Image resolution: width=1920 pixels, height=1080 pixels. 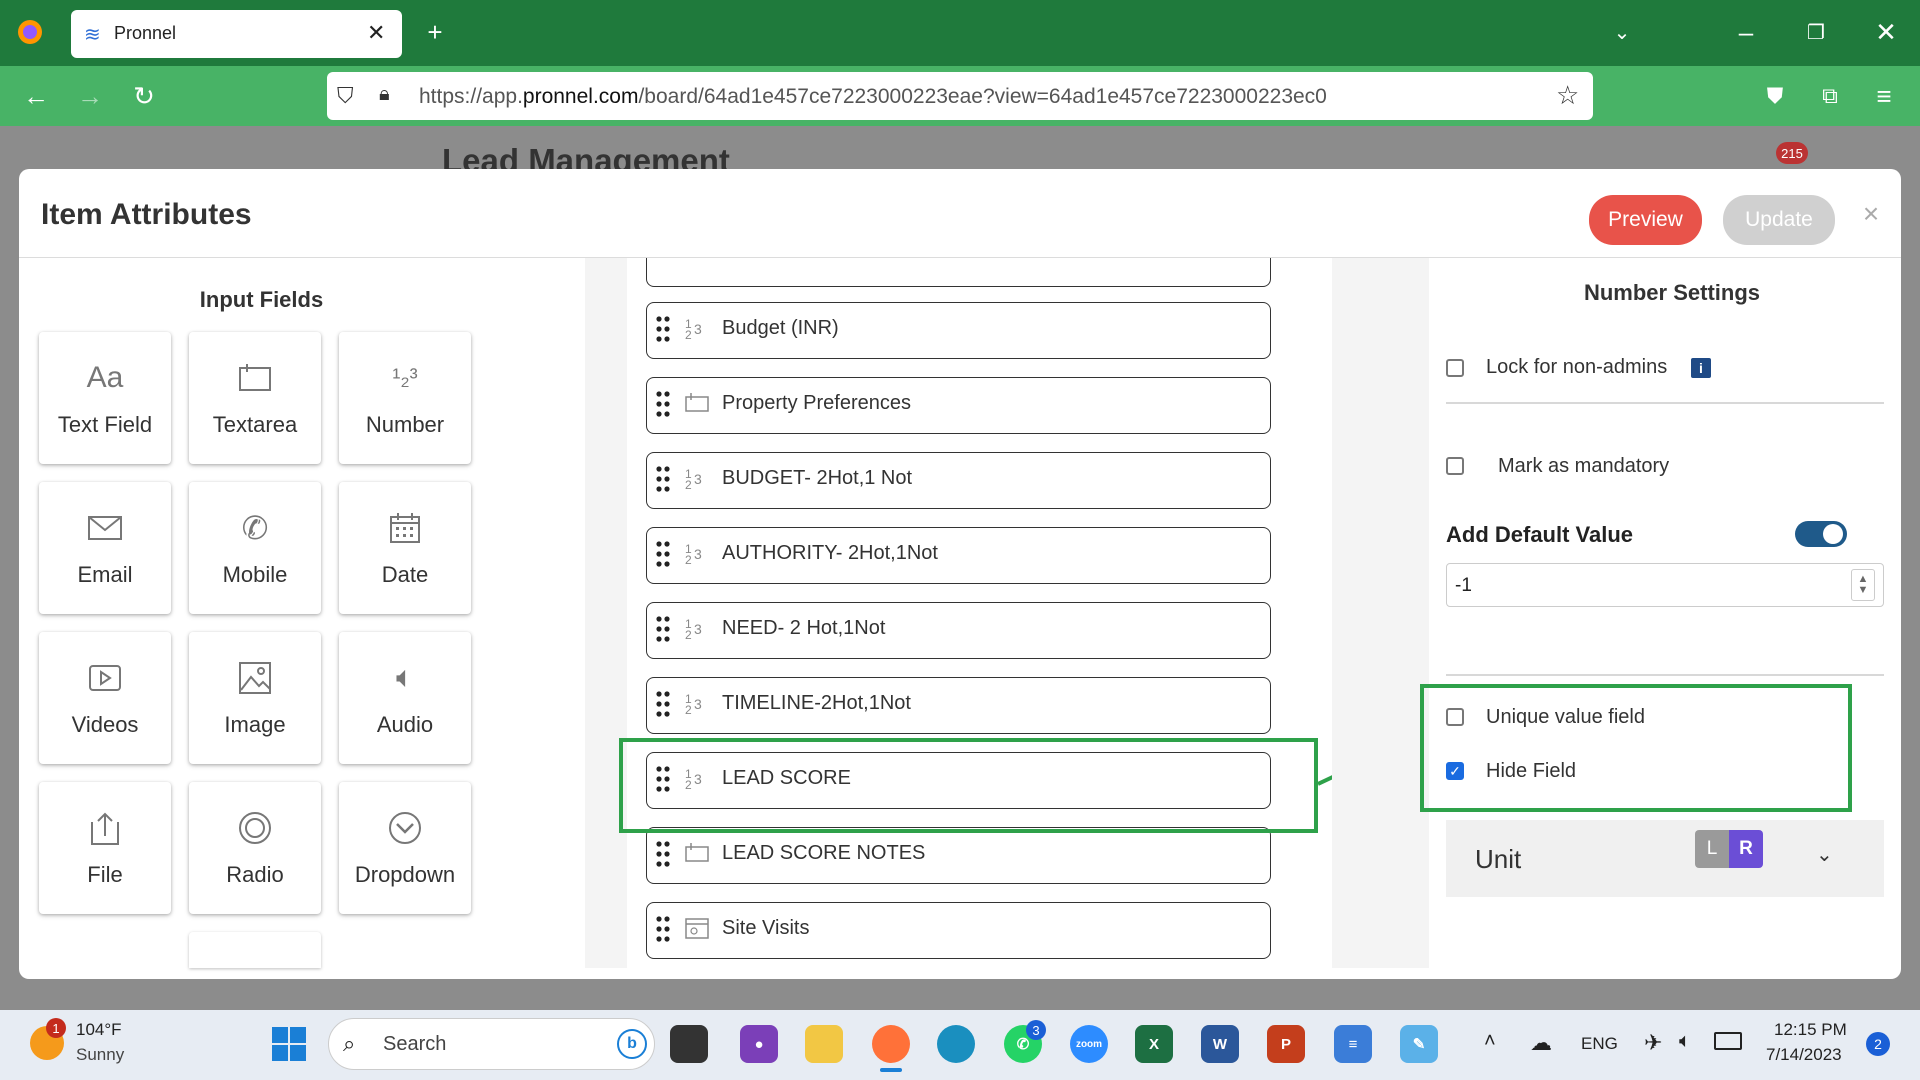 I want to click on volume-icon: 🔈︎, so click(x=1685, y=1041).